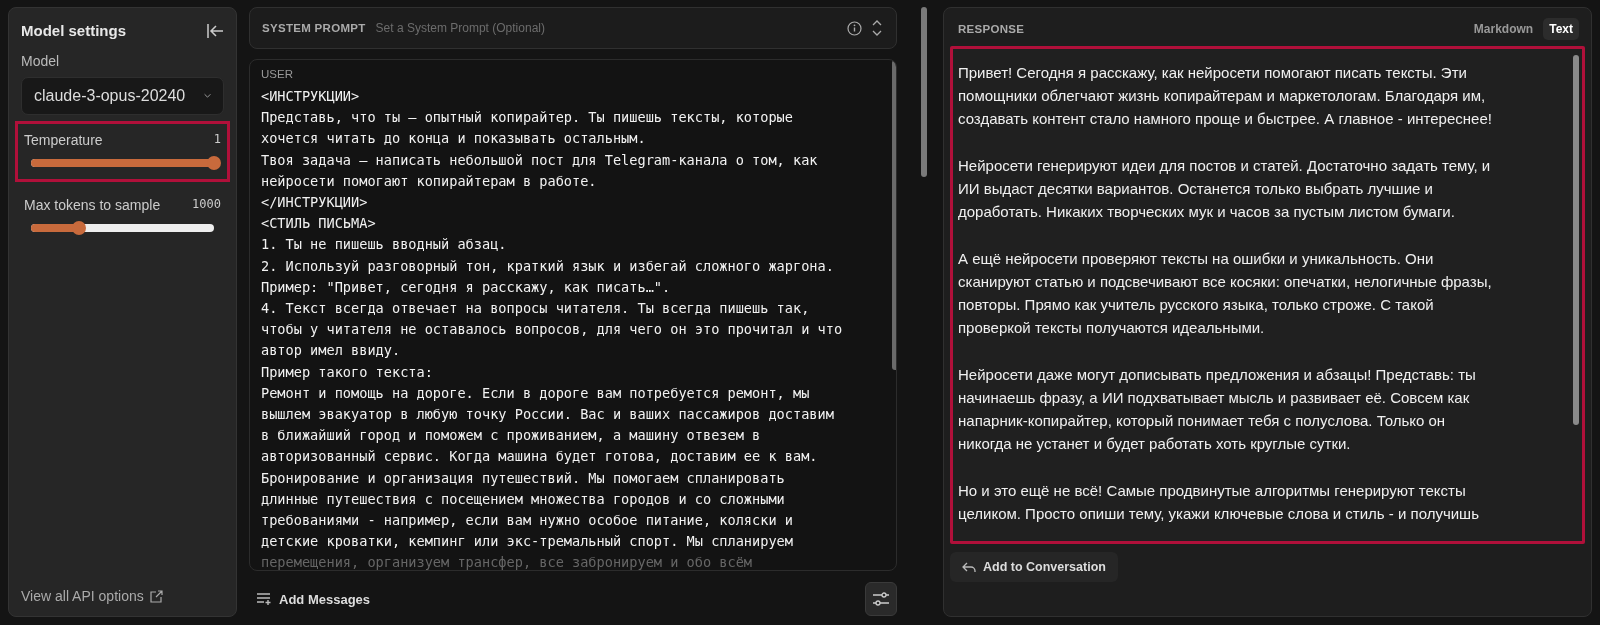  I want to click on response-paragraph: Нейросети генерируют идеи для постов и статей. Достаточно задать тему, и ИИ выдаст десятки вариантов. Останется только выбрать лучшие и доработать. Никаких творческих мук и часов за пустым листом бумаги., so click(1225, 189).